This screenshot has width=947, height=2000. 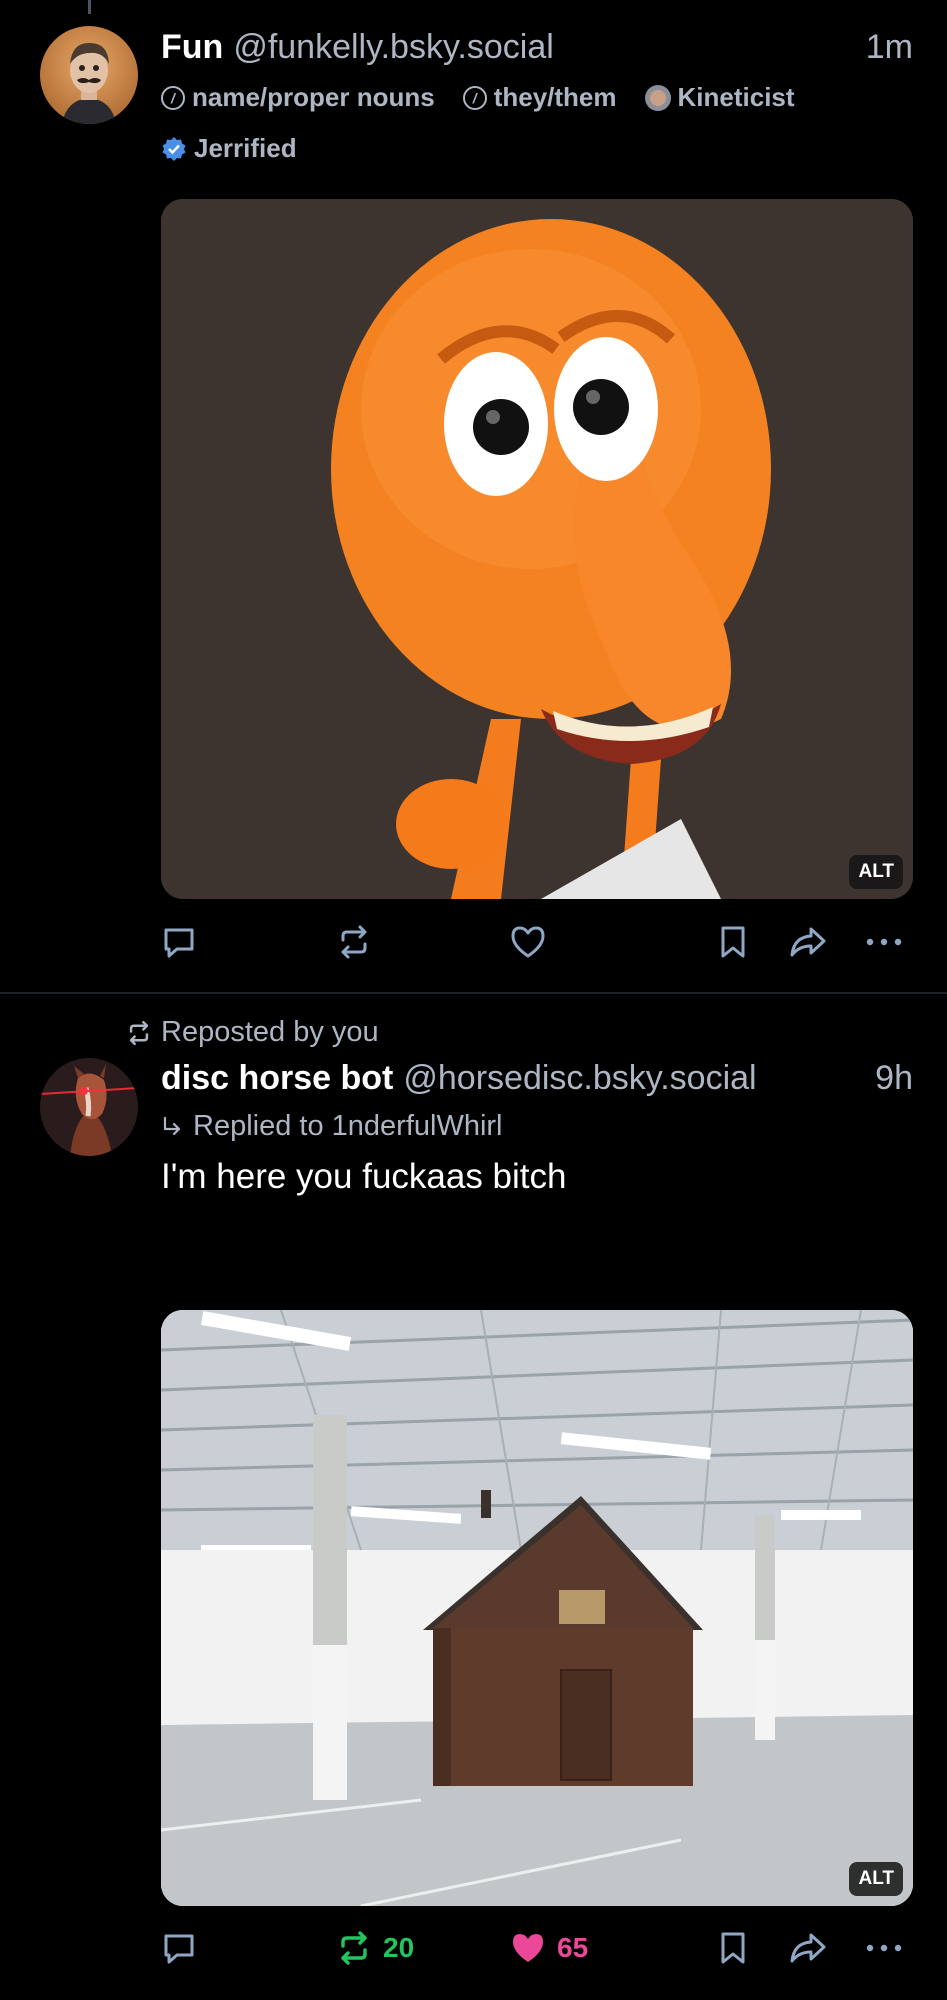 What do you see at coordinates (889, 47) in the screenshot?
I see `timestamp: 1m` at bounding box center [889, 47].